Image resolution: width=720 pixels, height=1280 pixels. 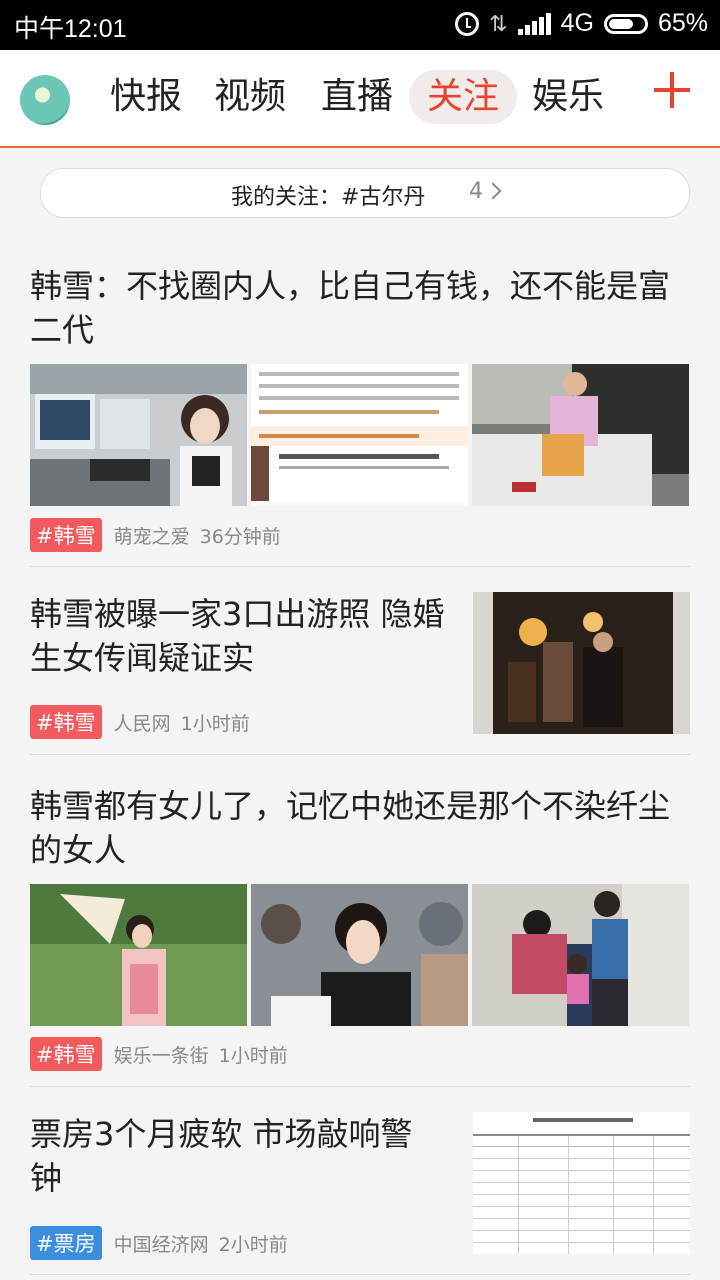 I want to click on article-meta: #韩雪 娱乐一条街 1小时前, so click(x=159, y=1054).